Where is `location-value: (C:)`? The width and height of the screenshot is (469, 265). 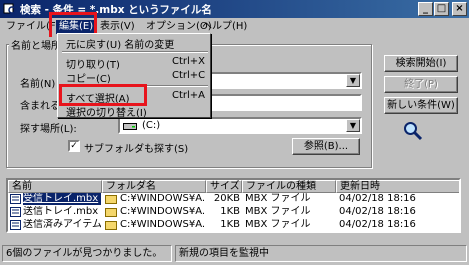
location-value: (C:) is located at coordinates (151, 125).